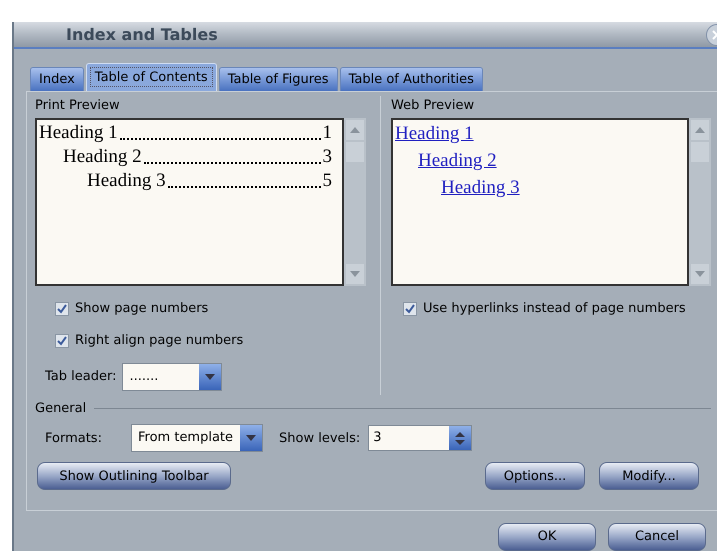  What do you see at coordinates (126, 180) in the screenshot?
I see `heading-entry: Heading 3` at bounding box center [126, 180].